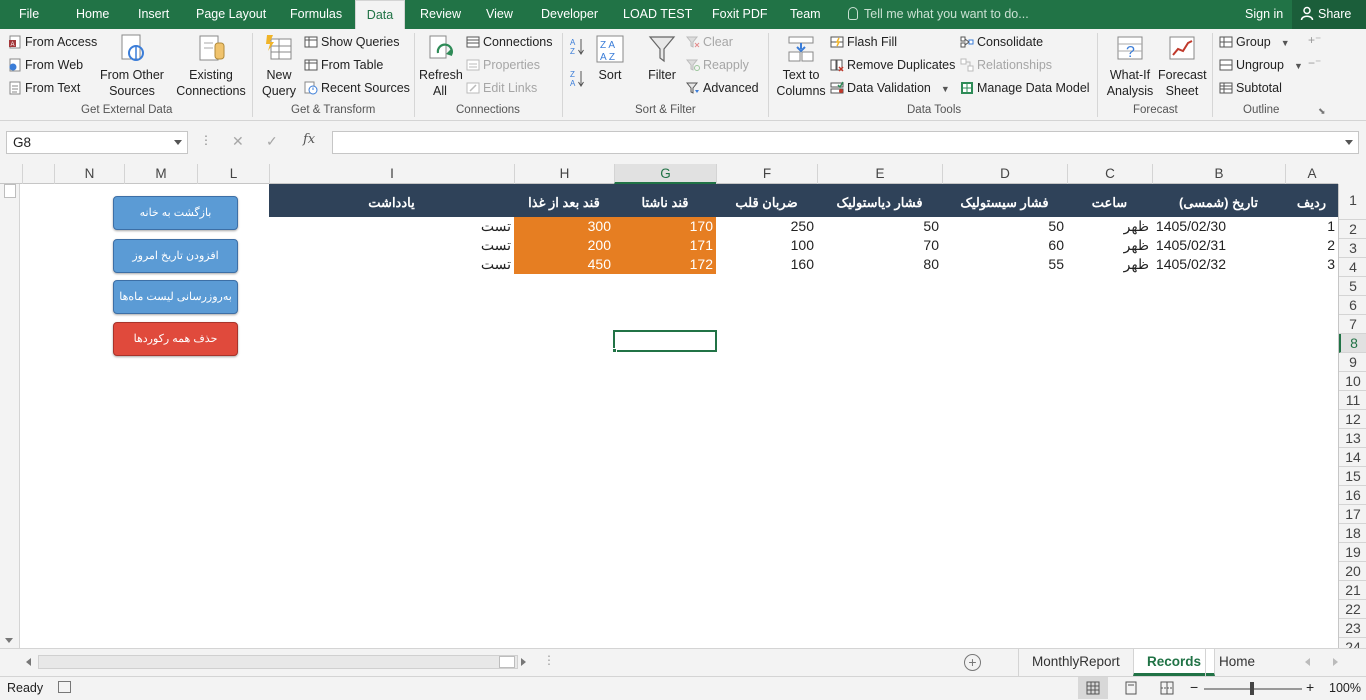  What do you see at coordinates (1352, 381) in the screenshot?
I see `row-header-10: 10` at bounding box center [1352, 381].